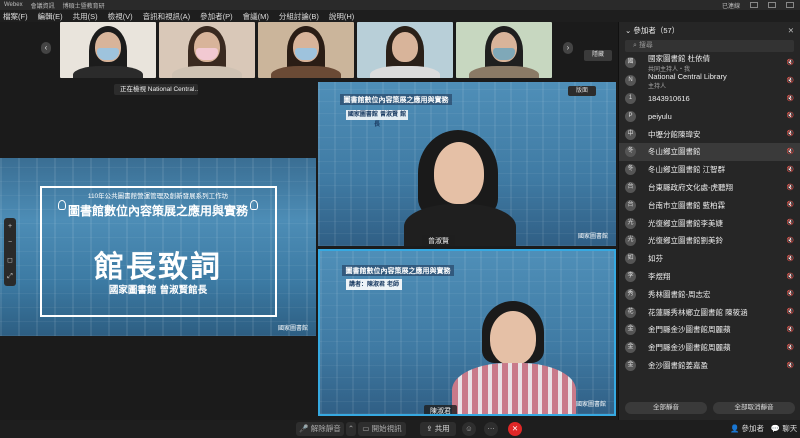 Image resolution: width=800 pixels, height=438 pixels. I want to click on hide-thumbnails-button: 隱藏, so click(598, 55).